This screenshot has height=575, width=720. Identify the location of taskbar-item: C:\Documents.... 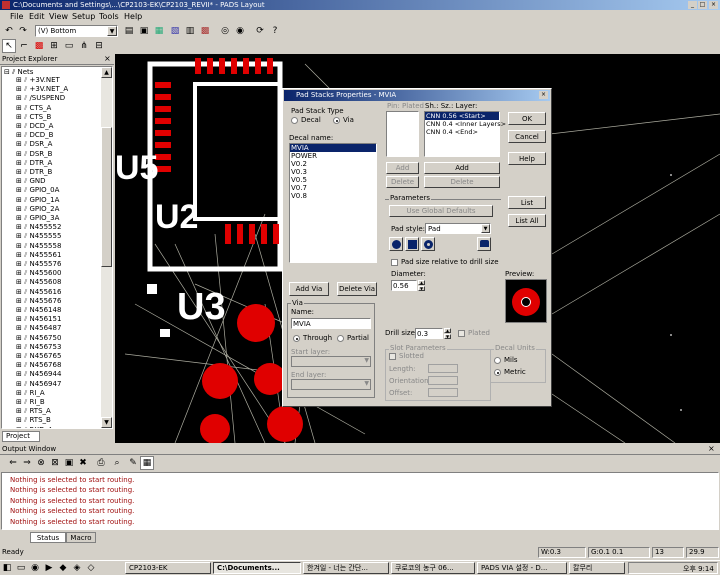
(257, 568).